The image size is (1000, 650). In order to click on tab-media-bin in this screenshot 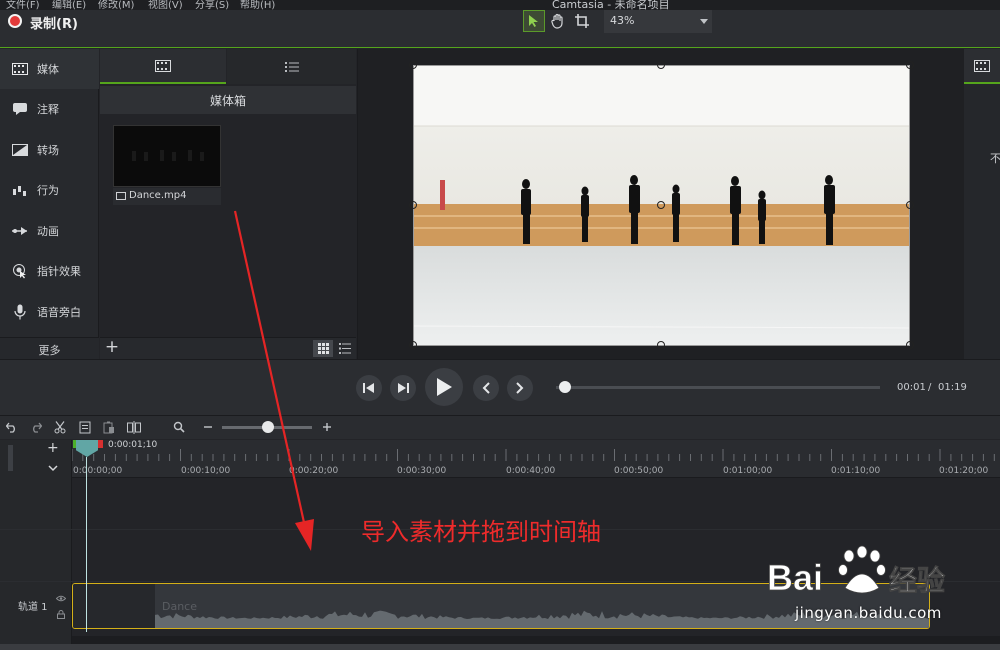, I will do `click(163, 66)`.